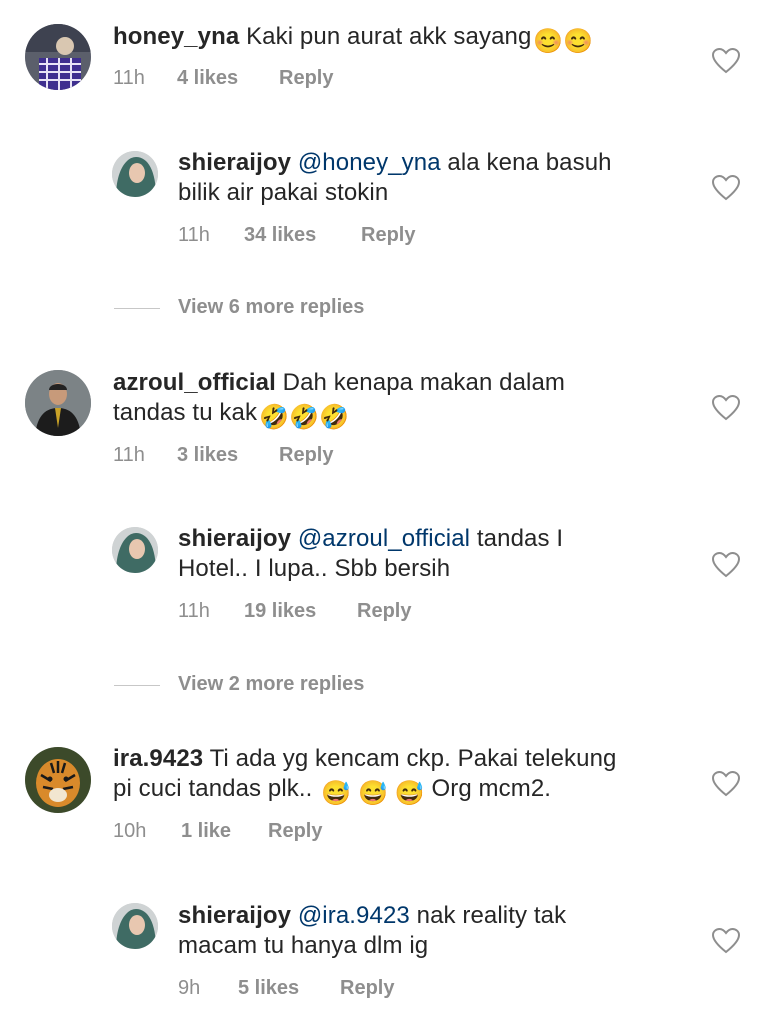 The width and height of the screenshot is (784, 1024). Describe the element at coordinates (303, 945) in the screenshot. I see `comment-body: macam tu hanya dlm ig` at that location.